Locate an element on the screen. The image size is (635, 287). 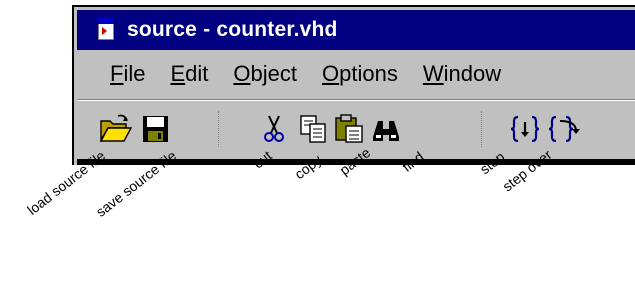
paste-button is located at coordinates (350, 129).